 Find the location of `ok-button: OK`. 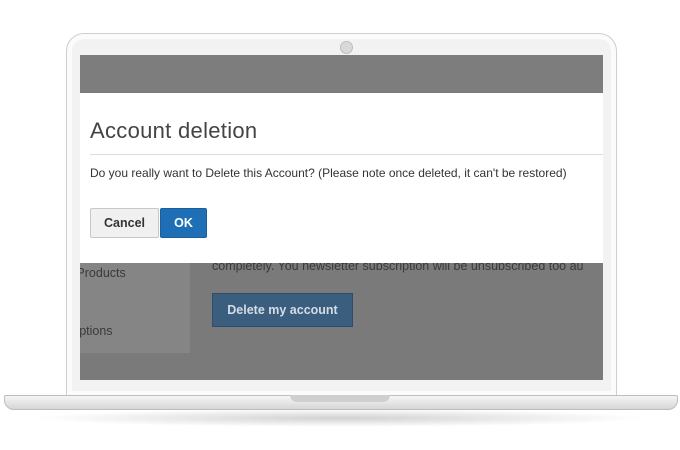

ok-button: OK is located at coordinates (183, 223).